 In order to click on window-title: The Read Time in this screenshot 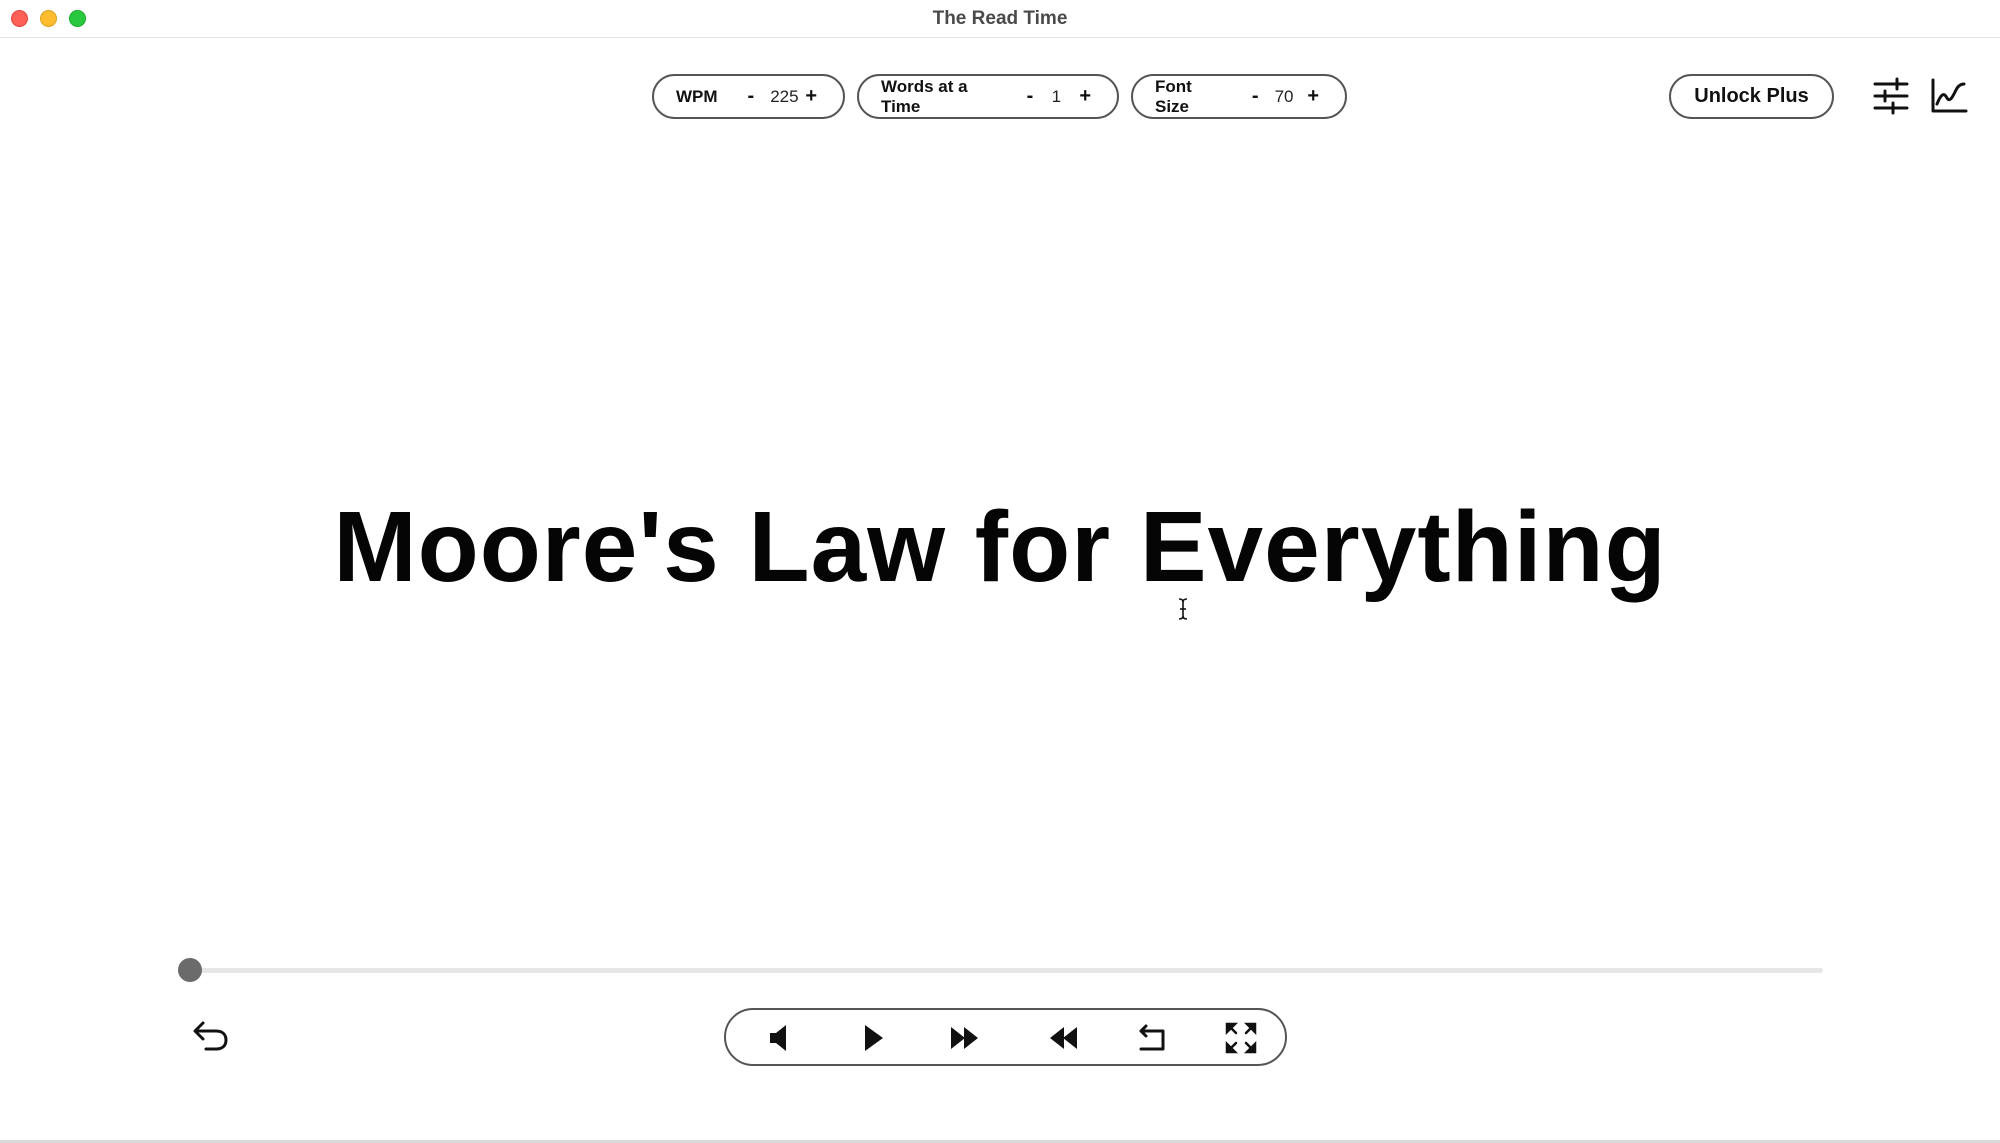, I will do `click(1000, 18)`.